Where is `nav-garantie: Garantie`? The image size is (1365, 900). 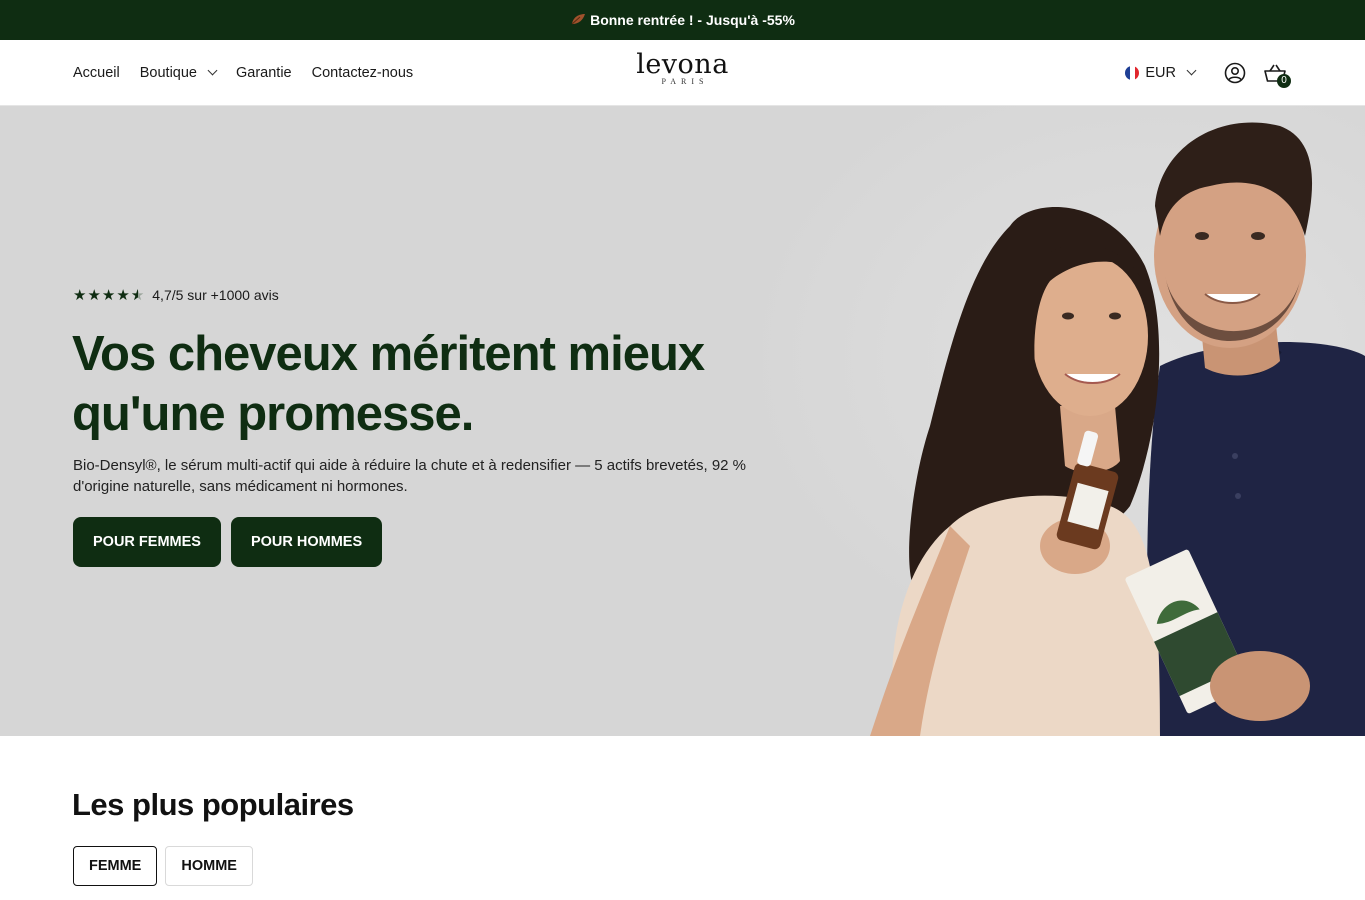
nav-garantie: Garantie is located at coordinates (264, 73).